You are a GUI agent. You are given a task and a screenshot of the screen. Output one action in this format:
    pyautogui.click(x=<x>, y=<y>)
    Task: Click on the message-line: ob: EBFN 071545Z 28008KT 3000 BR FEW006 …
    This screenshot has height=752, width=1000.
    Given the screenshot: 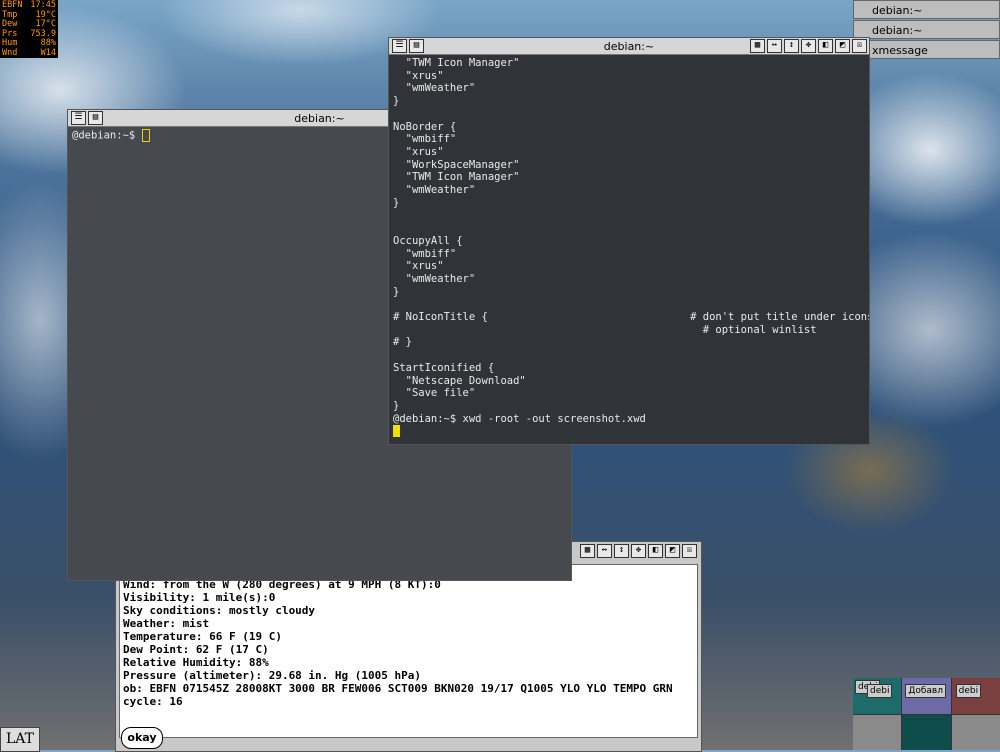 What is the action you would take?
    pyautogui.click(x=398, y=688)
    